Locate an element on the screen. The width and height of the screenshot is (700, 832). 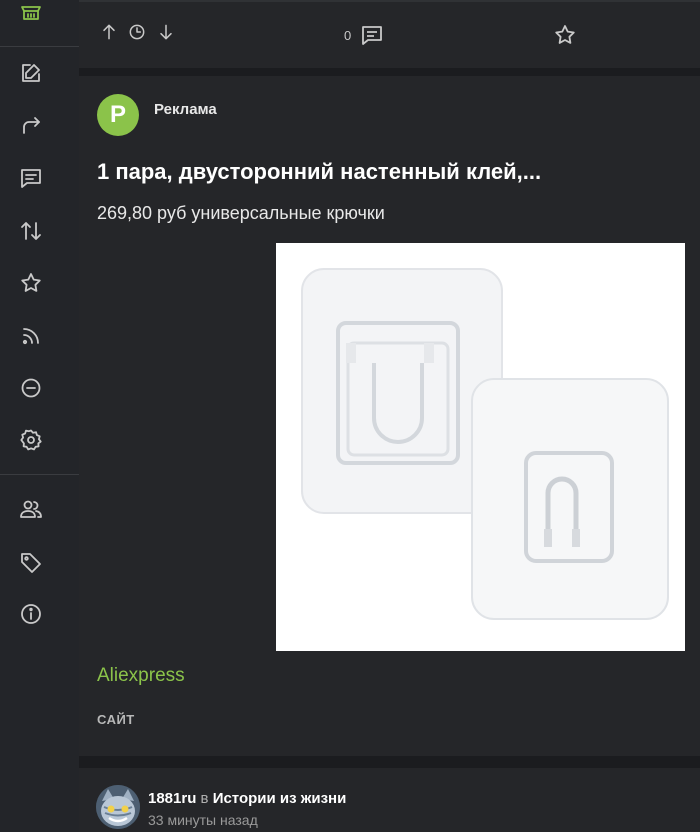
community-link: Истории из жизни is located at coordinates (280, 798).